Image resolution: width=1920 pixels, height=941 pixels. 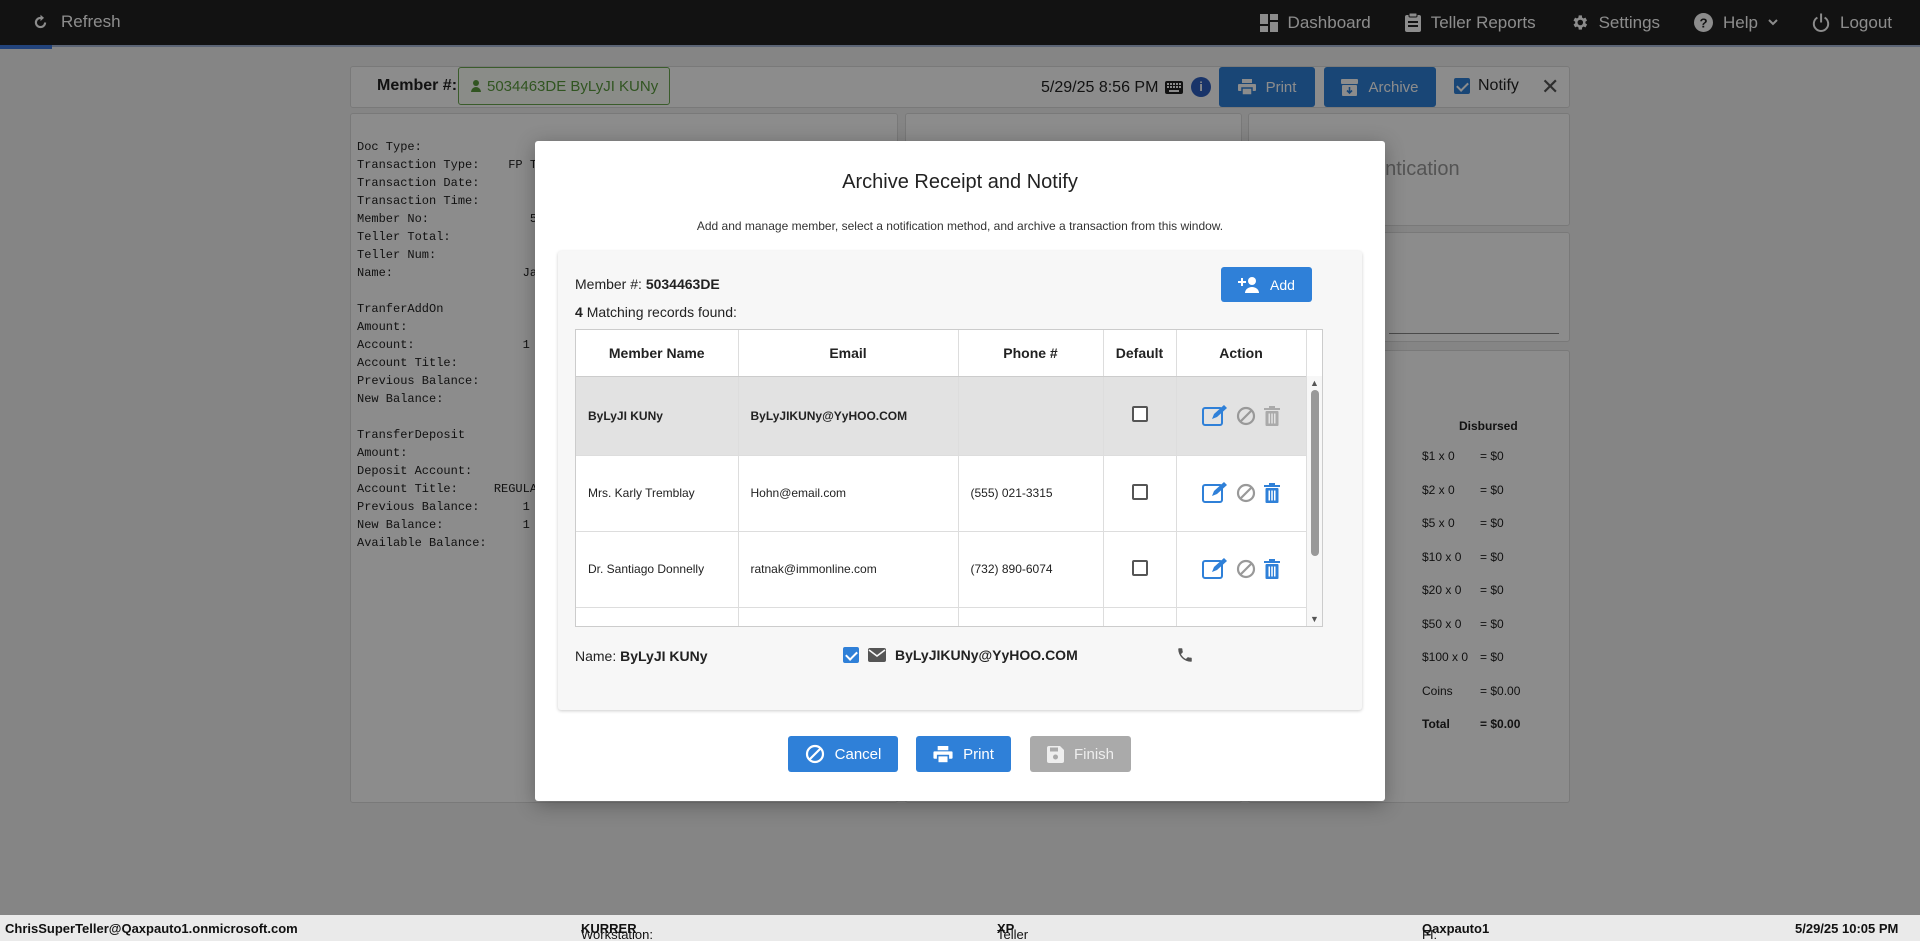 What do you see at coordinates (596, 656) in the screenshot?
I see `selected-name-label: Name:` at bounding box center [596, 656].